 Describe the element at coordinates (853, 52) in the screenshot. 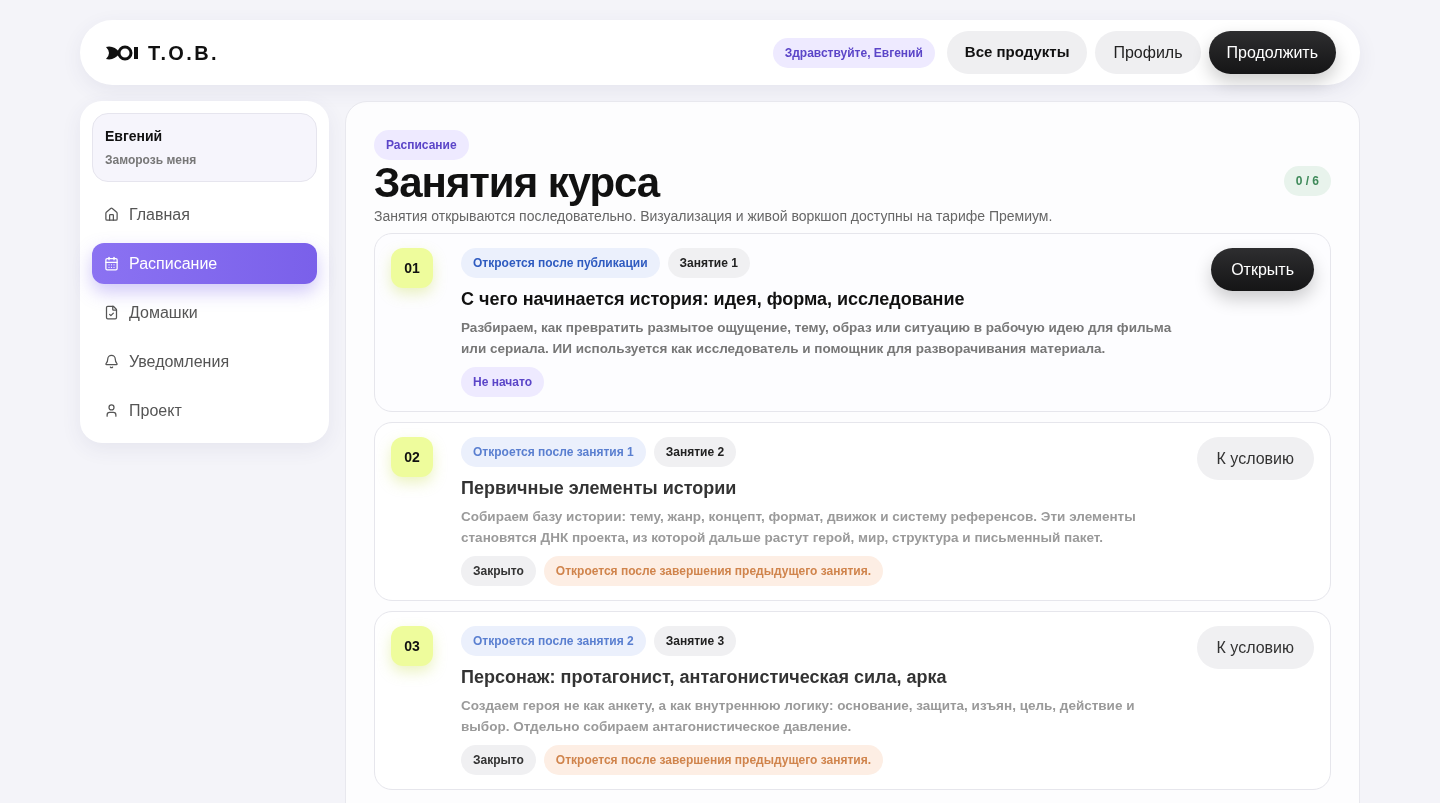

I see `greeting-badge: Здравствуйте, Евгений` at that location.